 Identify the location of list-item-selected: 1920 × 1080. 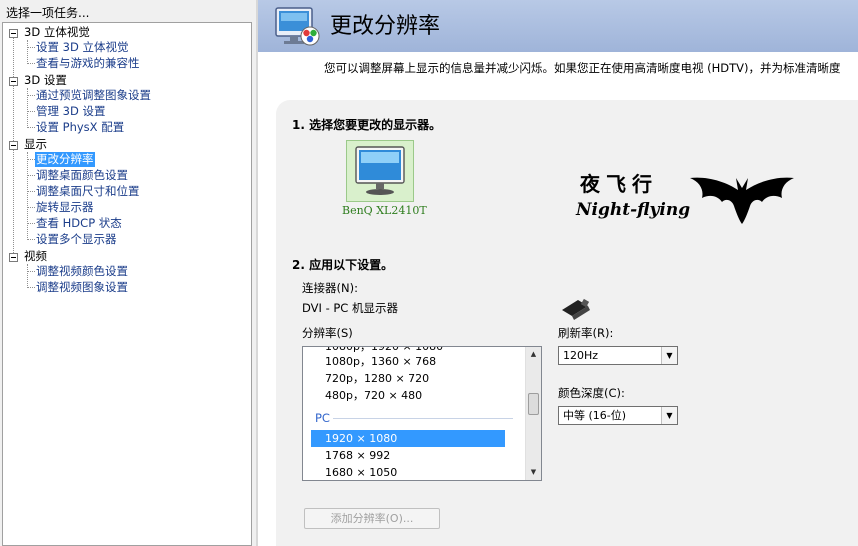
(408, 438).